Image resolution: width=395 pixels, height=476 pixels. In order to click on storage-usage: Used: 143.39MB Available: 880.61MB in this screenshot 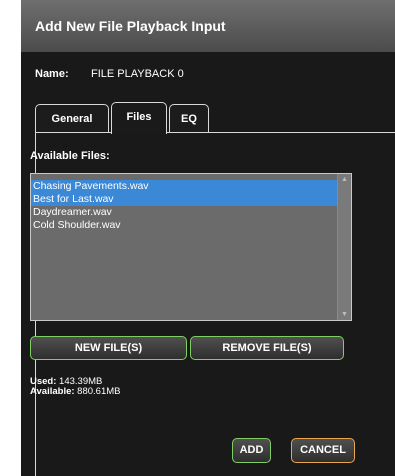, I will do `click(75, 387)`.